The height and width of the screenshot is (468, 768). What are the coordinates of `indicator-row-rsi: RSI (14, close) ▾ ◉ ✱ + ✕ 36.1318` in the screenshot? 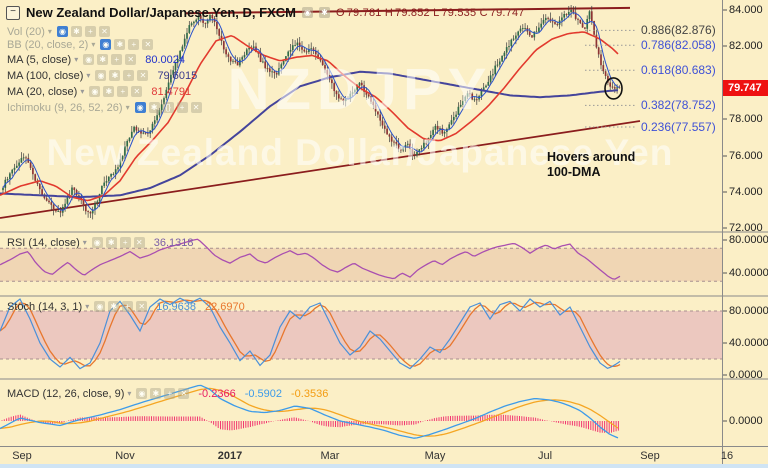 It's located at (100, 242).